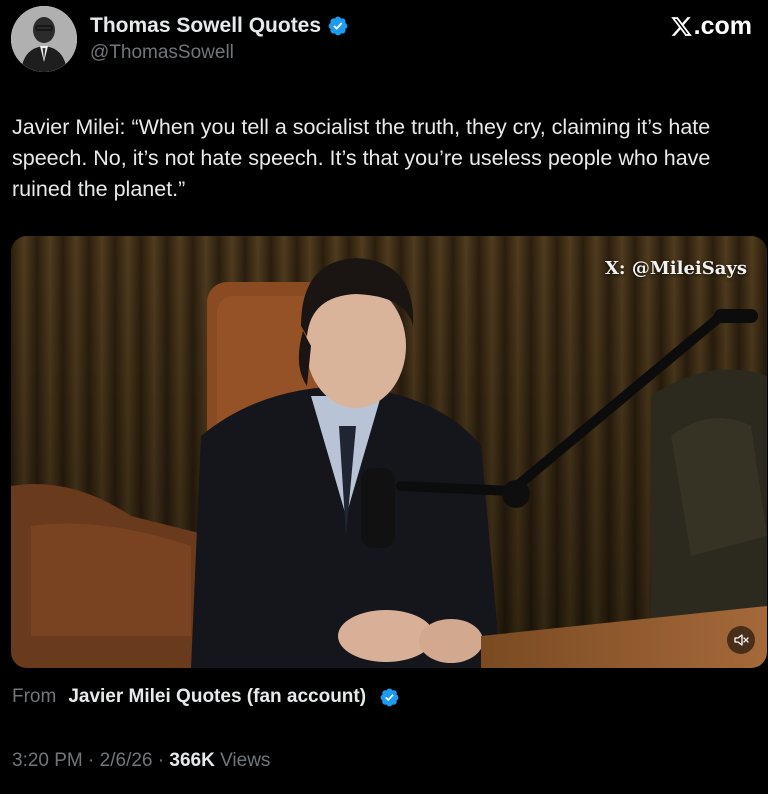 This screenshot has height=794, width=768. What do you see at coordinates (126, 760) in the screenshot?
I see `tweet-date: 2/6/26` at bounding box center [126, 760].